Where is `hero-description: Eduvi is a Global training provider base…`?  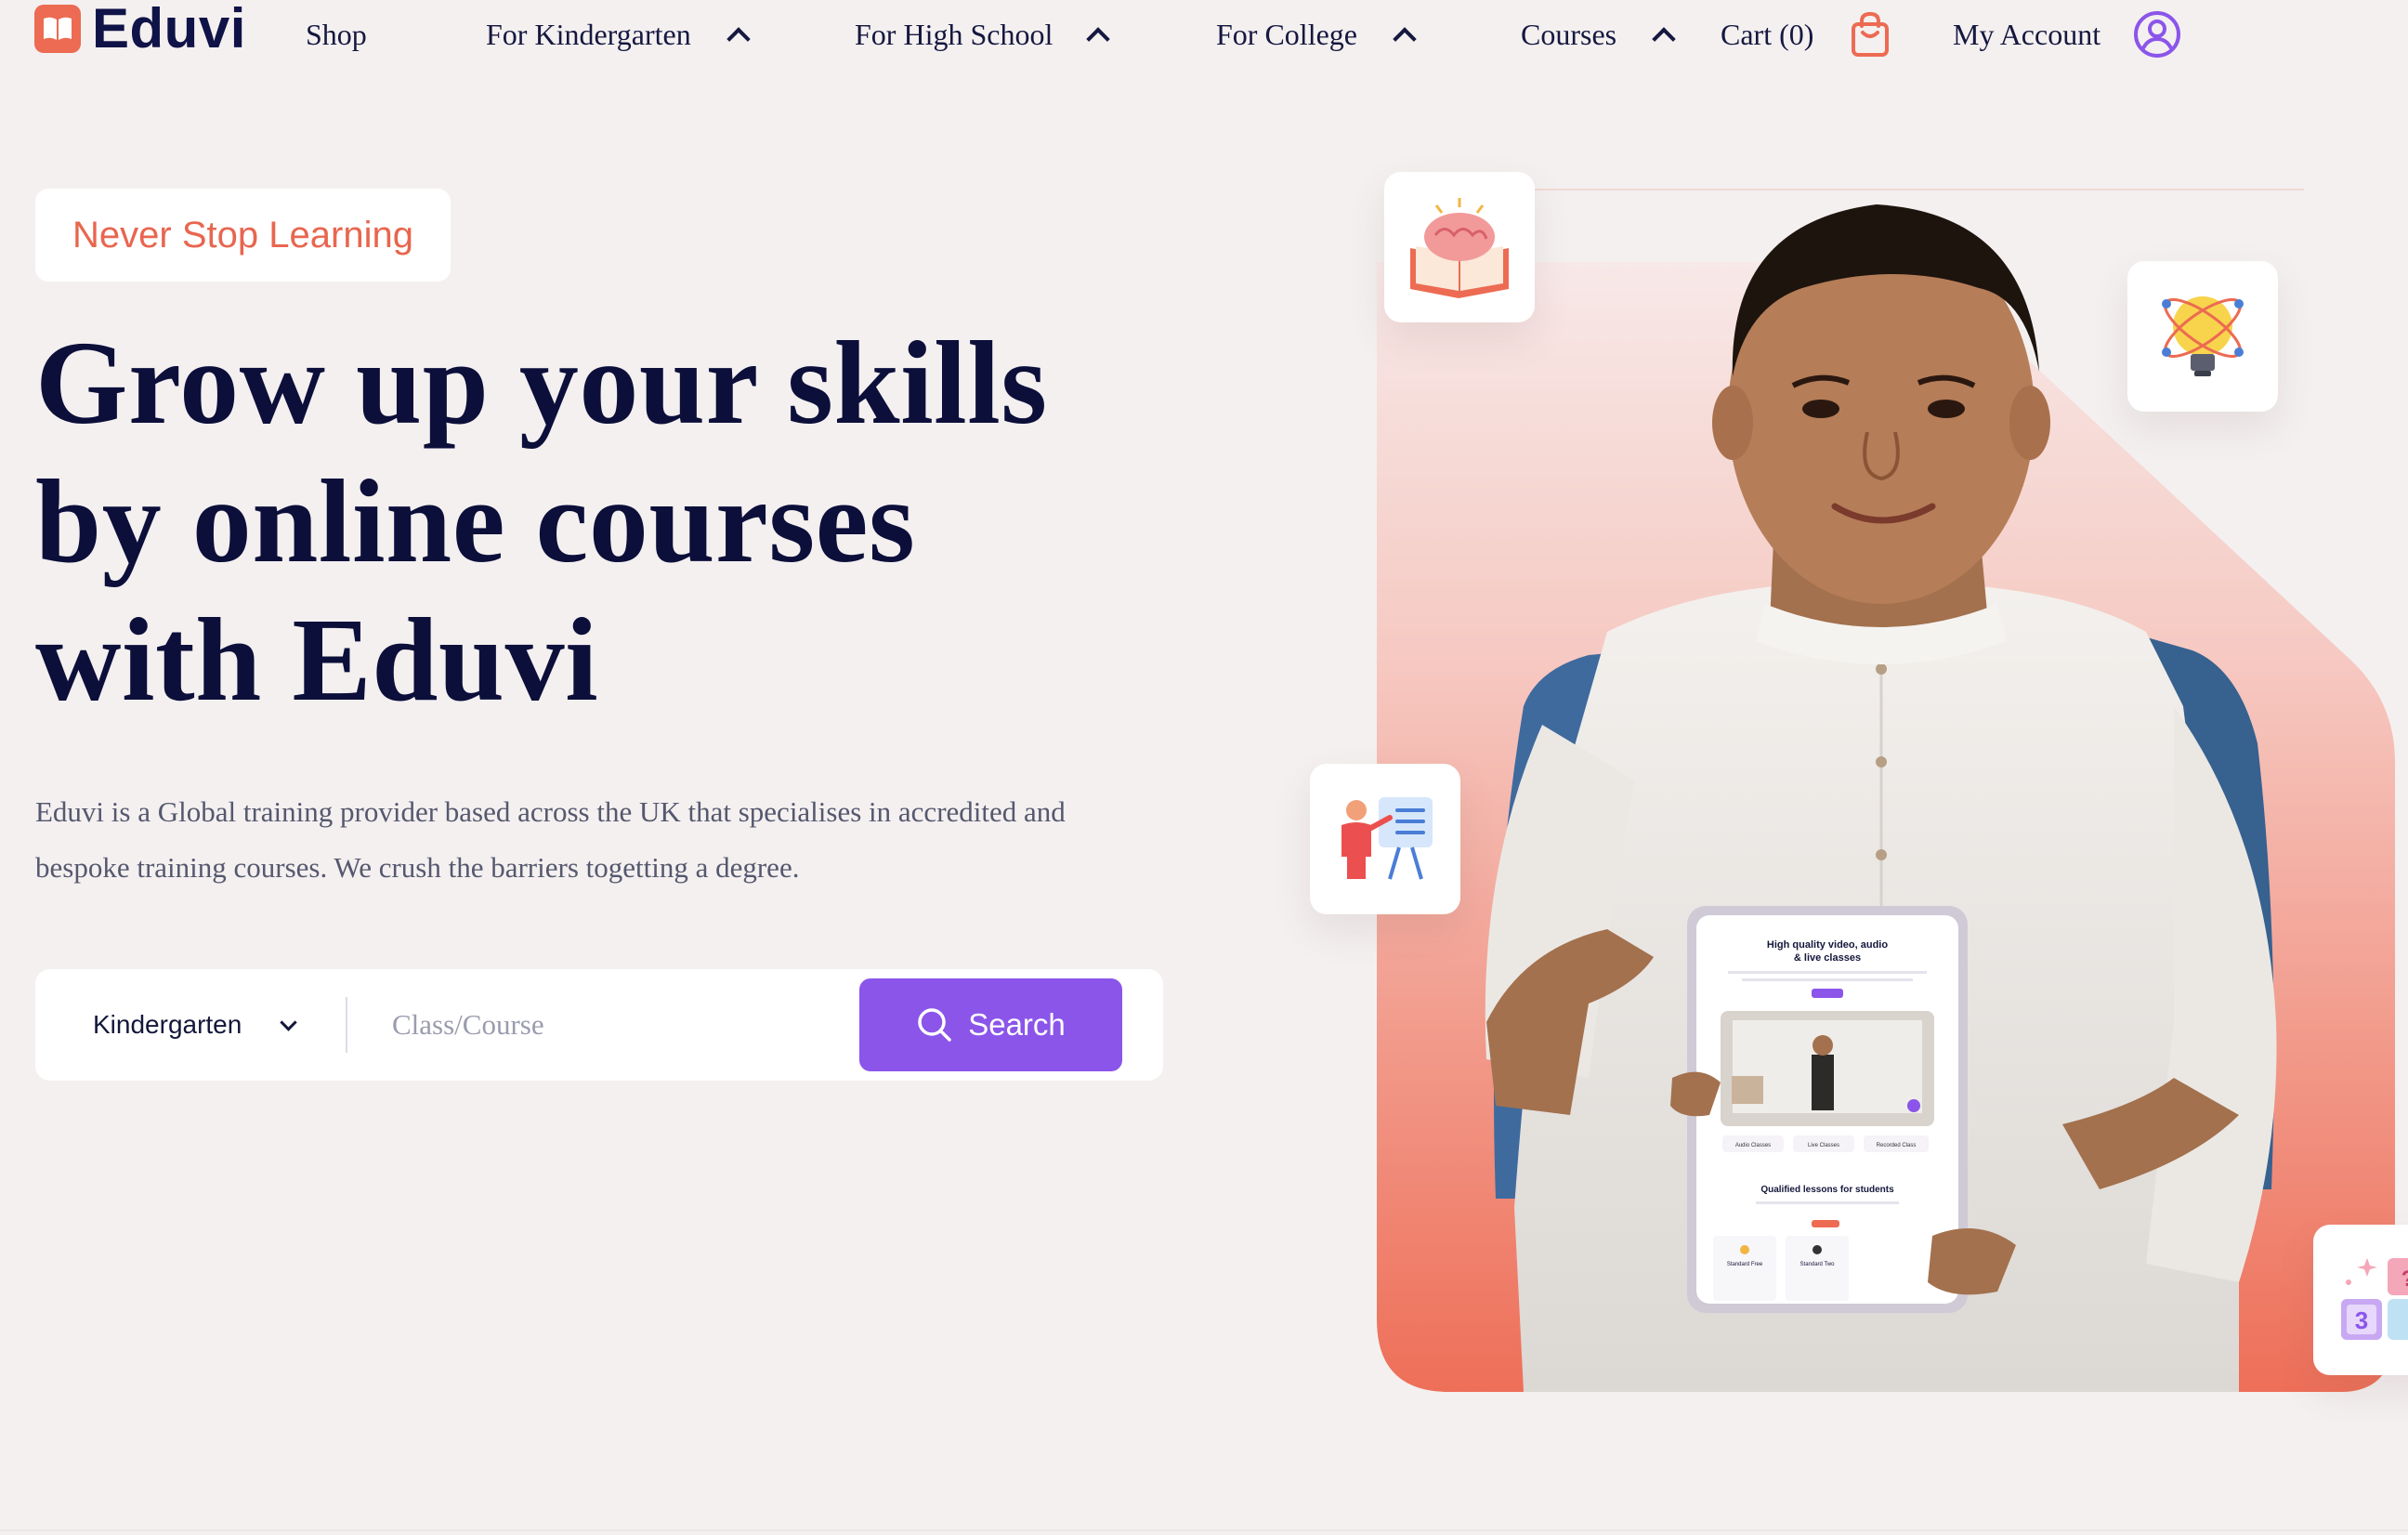
hero-description: Eduvi is a Global training provider base… is located at coordinates (606, 840).